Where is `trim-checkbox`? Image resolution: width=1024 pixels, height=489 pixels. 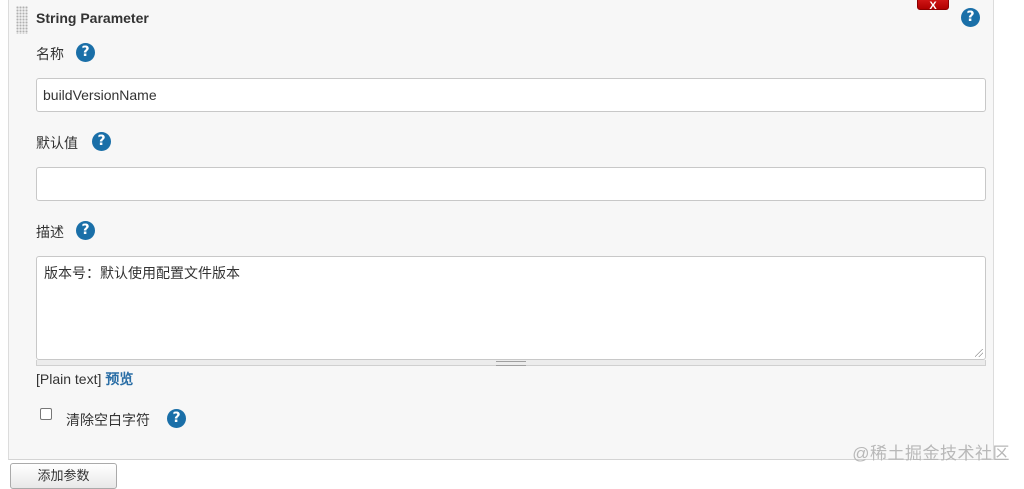
trim-checkbox is located at coordinates (46, 414).